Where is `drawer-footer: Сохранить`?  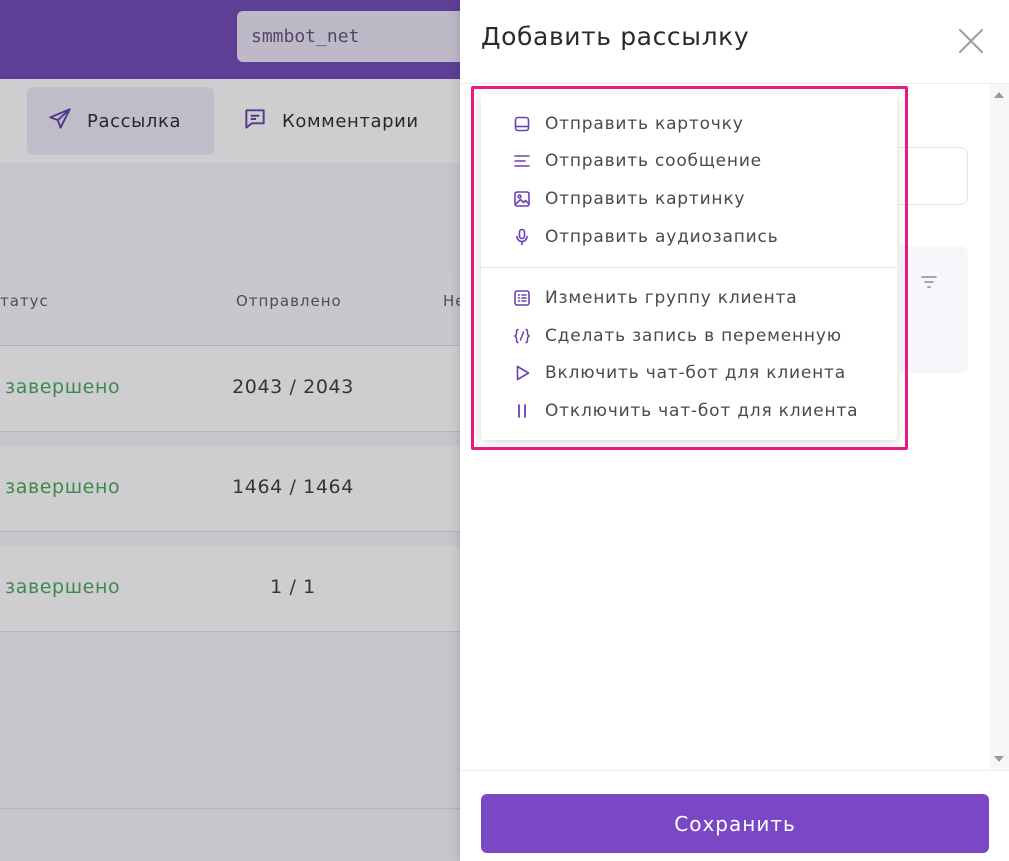
drawer-footer: Сохранить is located at coordinates (734, 815).